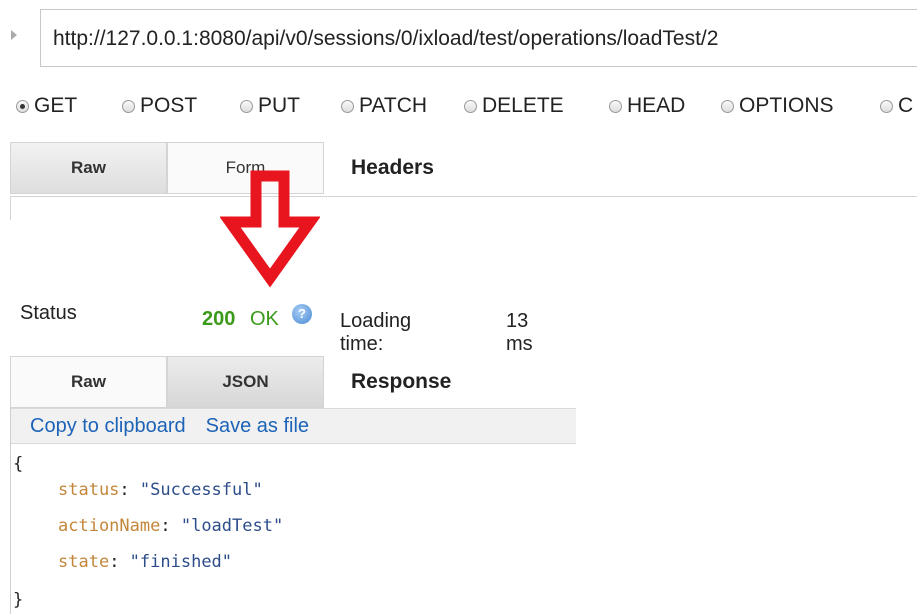  Describe the element at coordinates (279, 105) in the screenshot. I see `method-put-label: PUT` at that location.